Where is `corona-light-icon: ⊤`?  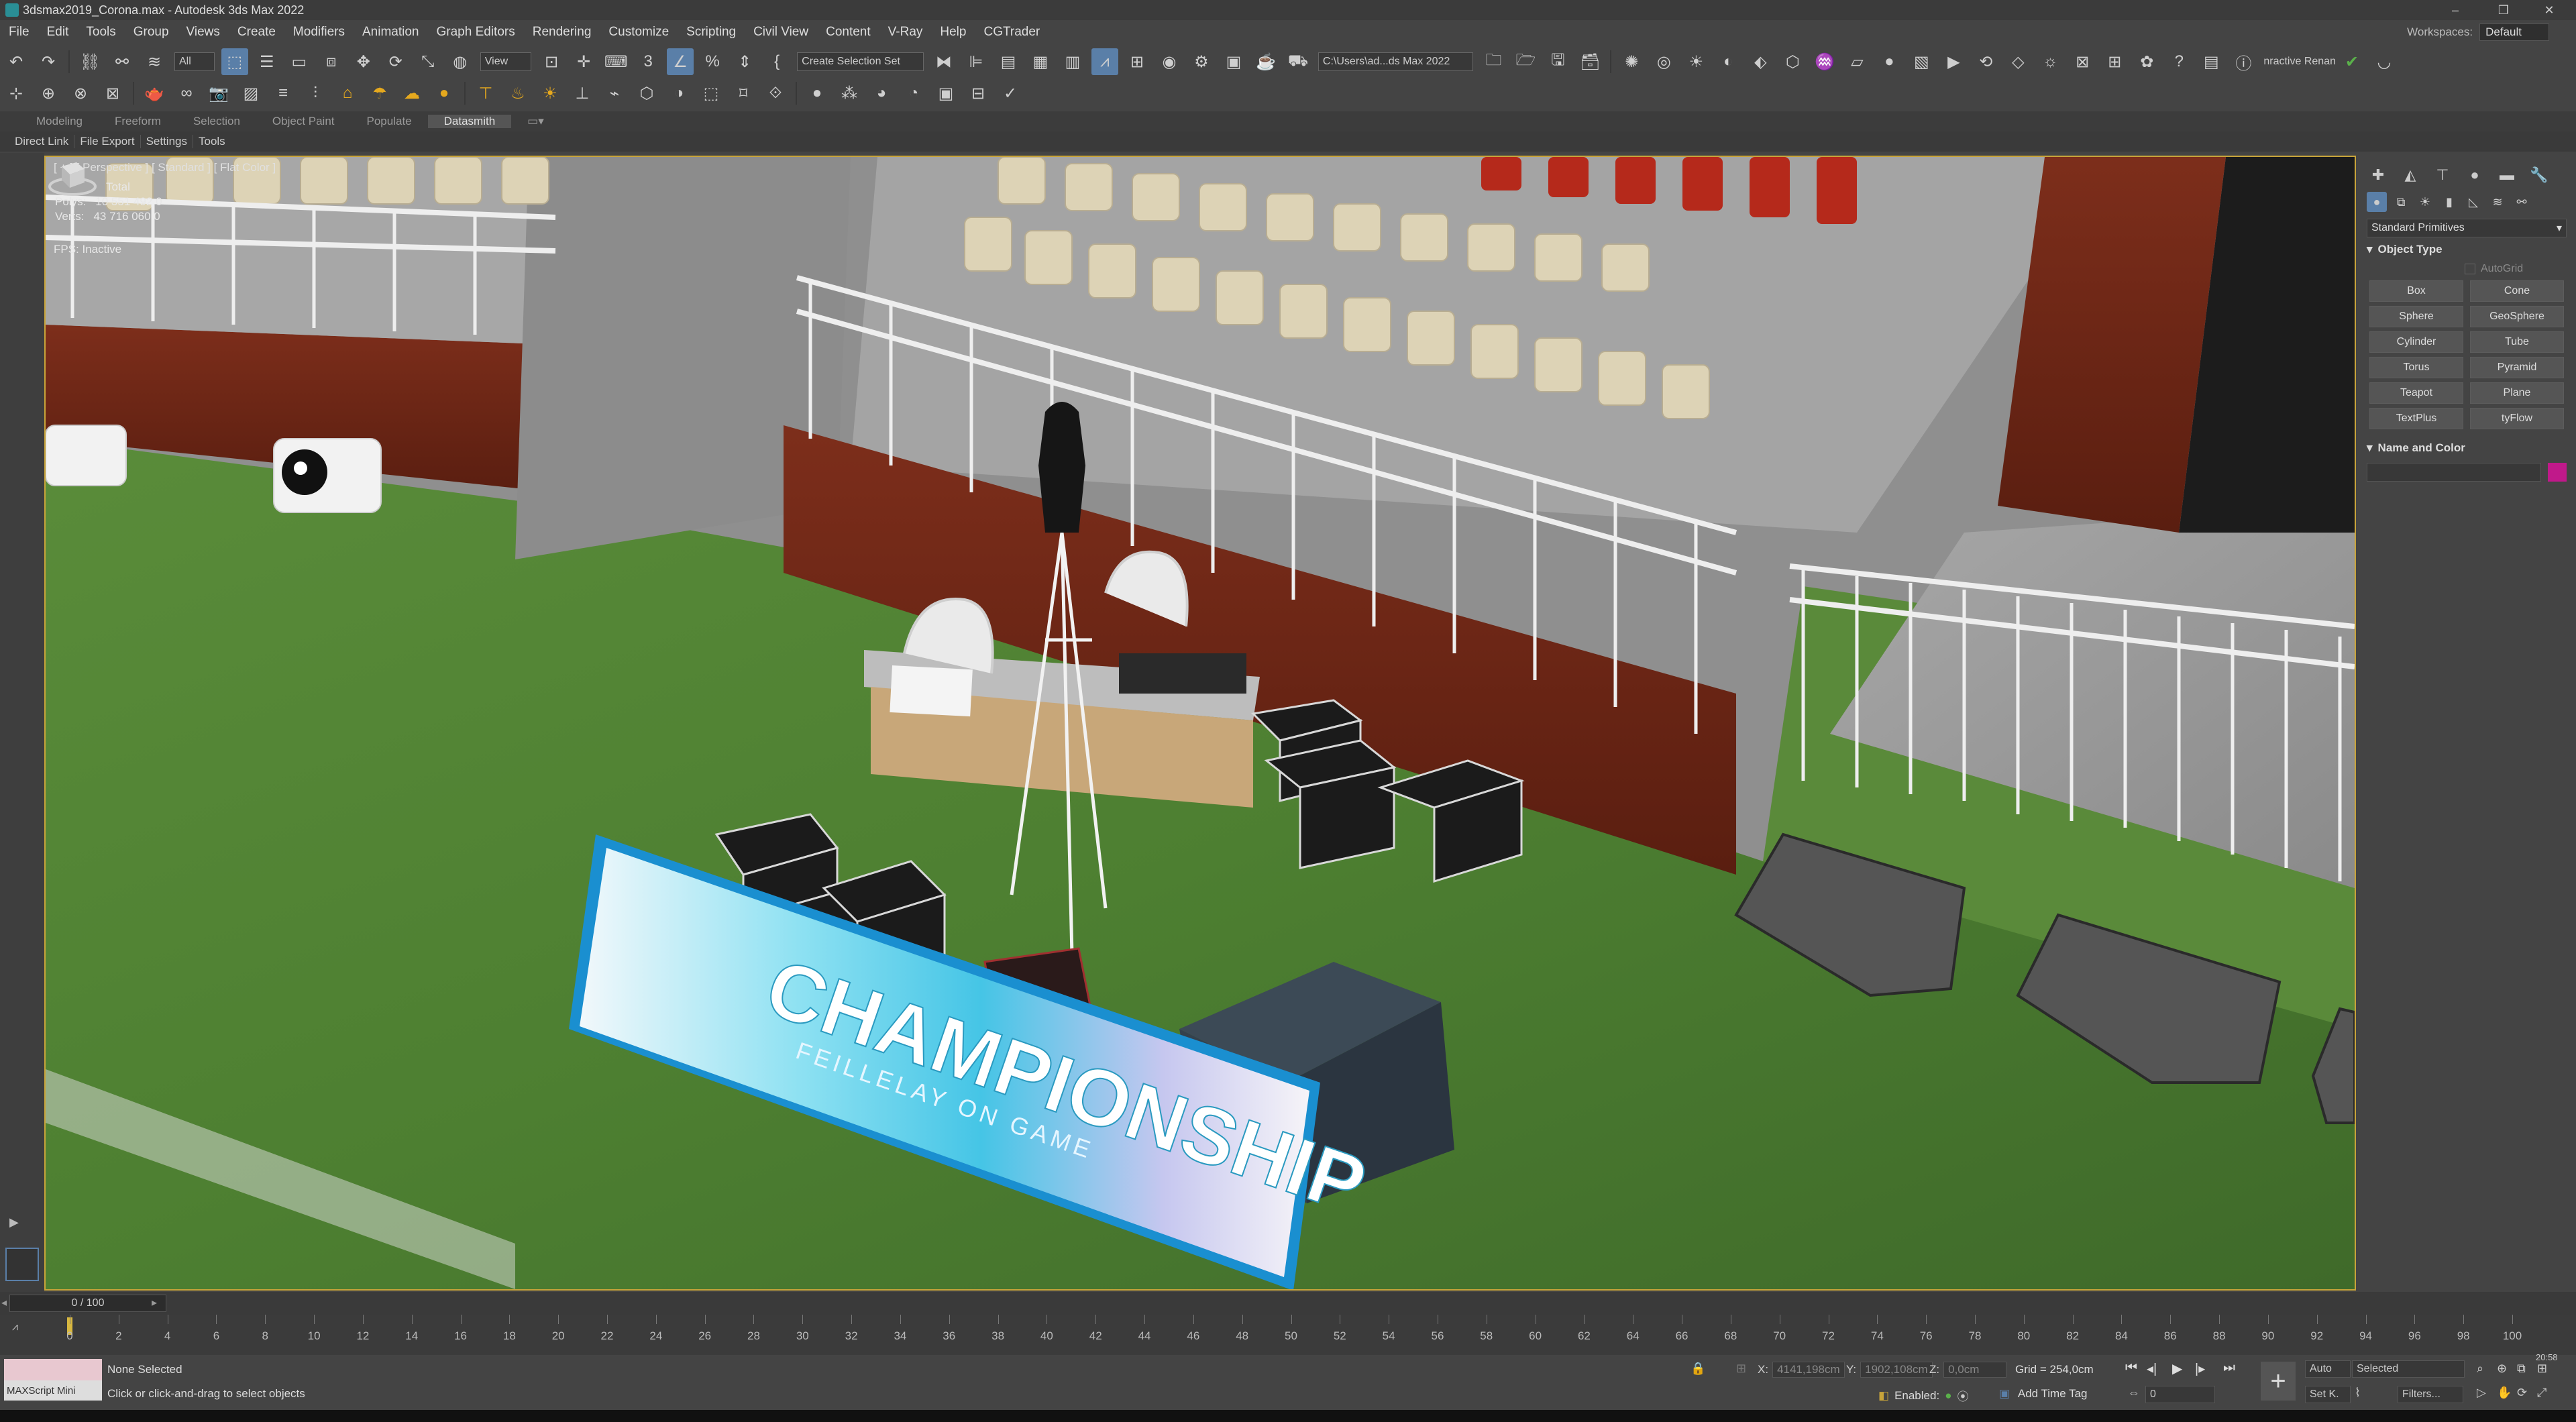 corona-light-icon: ⊤ is located at coordinates (485, 94).